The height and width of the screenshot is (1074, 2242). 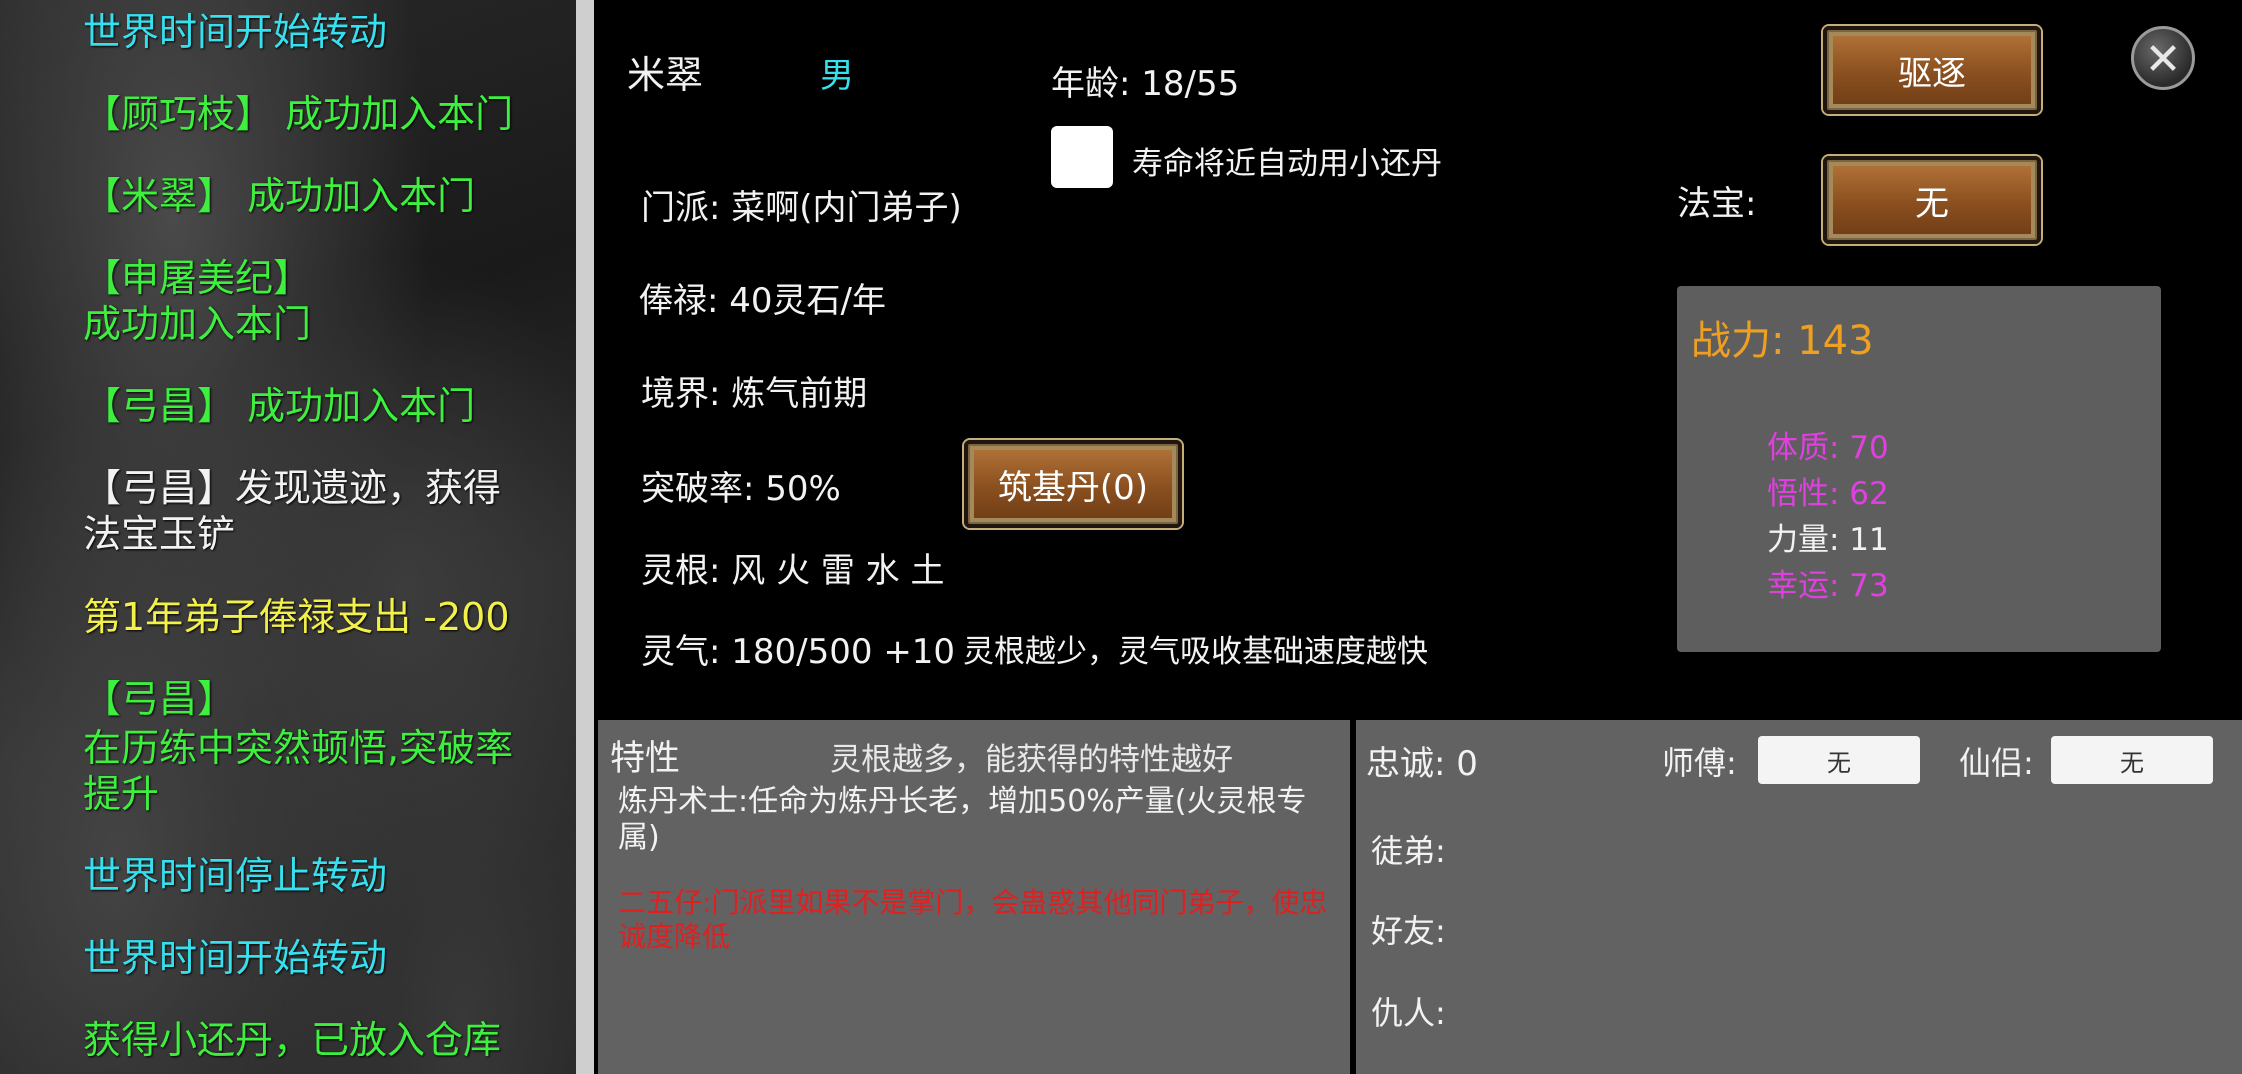 What do you see at coordinates (1996, 763) in the screenshot?
I see `partner-label: 仙侣:` at bounding box center [1996, 763].